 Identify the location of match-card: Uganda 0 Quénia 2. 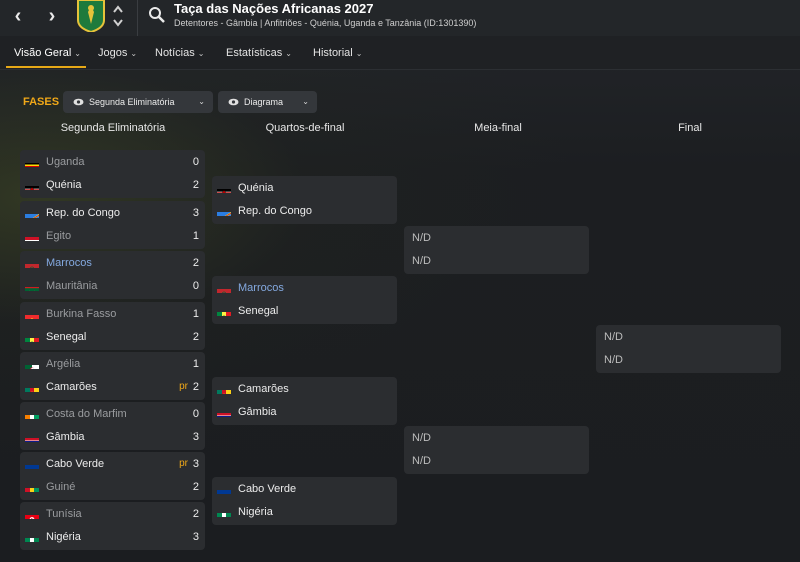
(112, 174).